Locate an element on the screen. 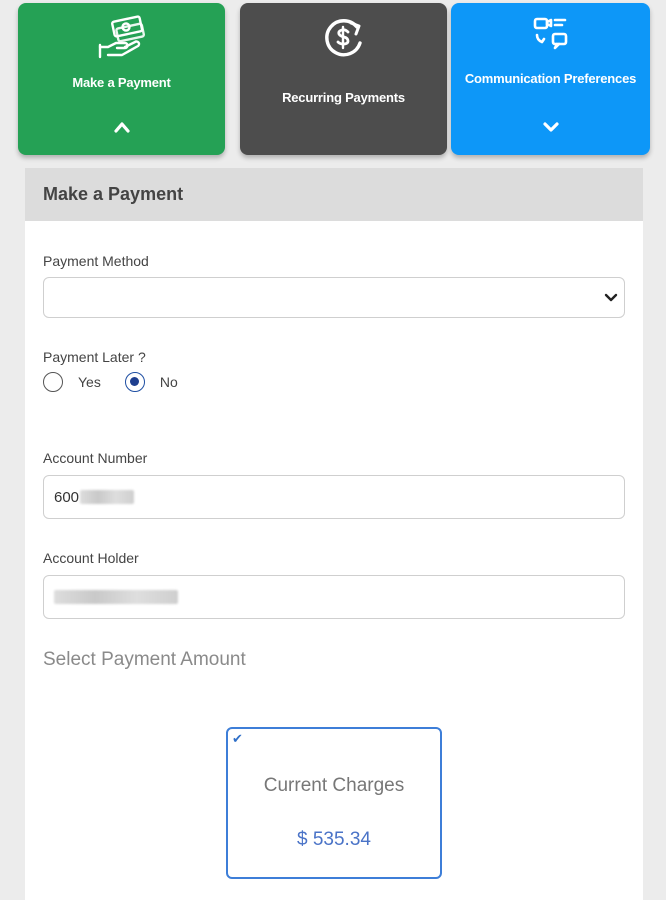 The image size is (666, 900). select-payment-amount-heading: Select Payment Amount is located at coordinates (144, 659).